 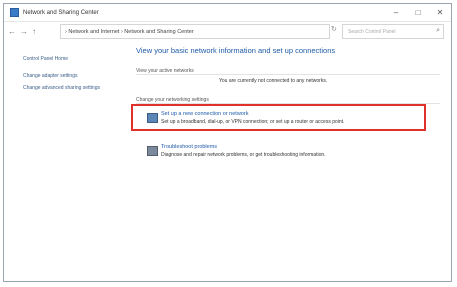 What do you see at coordinates (65, 59) in the screenshot?
I see `sidebar-item-control-panel-home: Control Panel Home` at bounding box center [65, 59].